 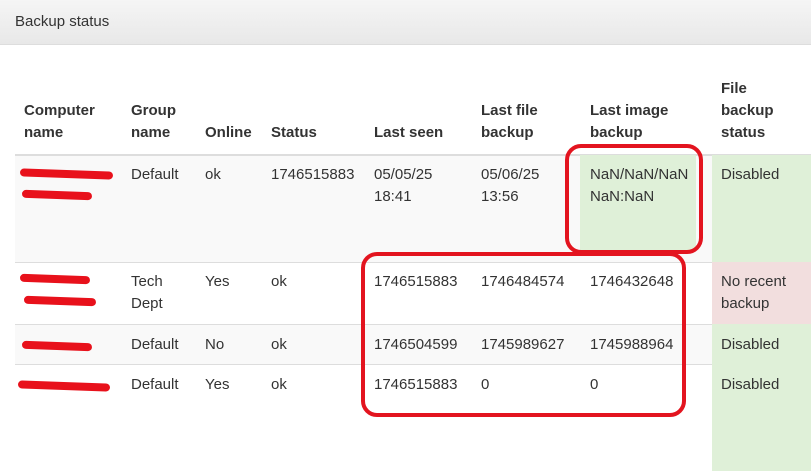 I want to click on header-group-name: Group name, so click(x=153, y=122).